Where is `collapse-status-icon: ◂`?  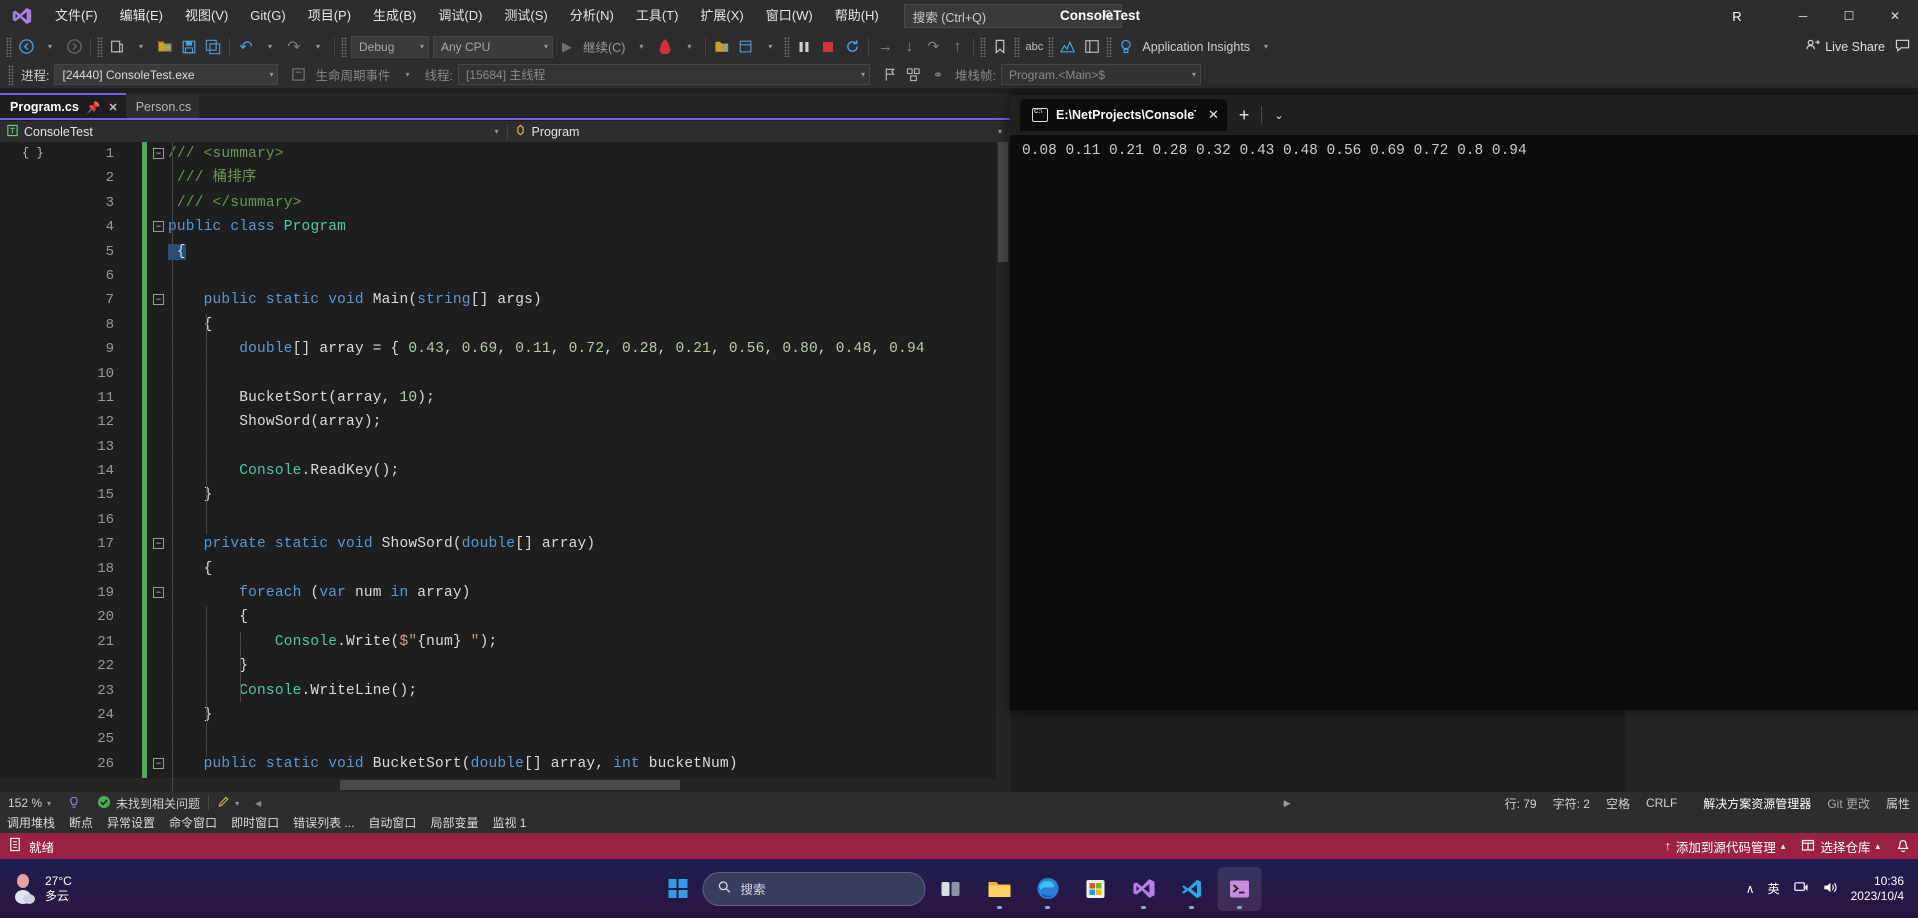
collapse-status-icon: ◂ is located at coordinates (258, 803).